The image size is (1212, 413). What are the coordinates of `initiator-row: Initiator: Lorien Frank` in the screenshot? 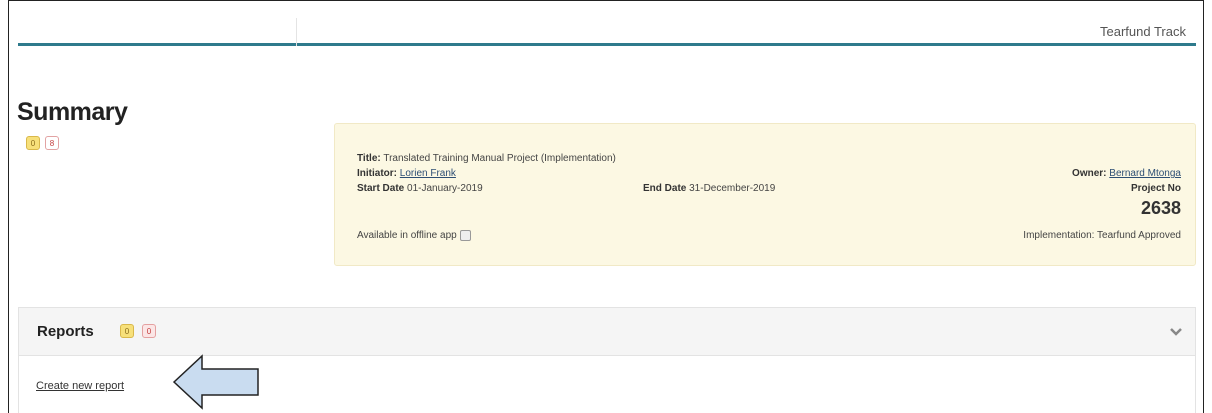 It's located at (406, 173).